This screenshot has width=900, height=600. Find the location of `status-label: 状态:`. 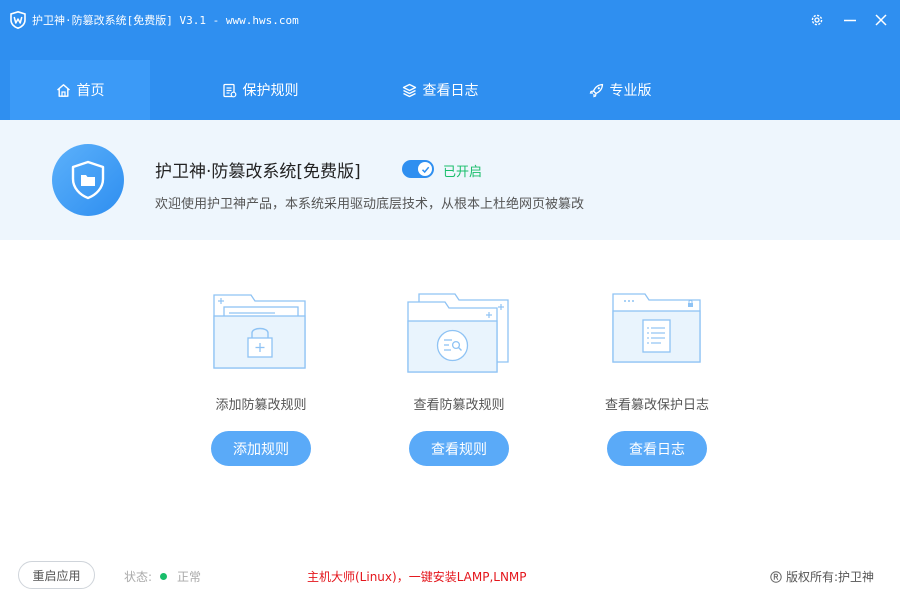

status-label: 状态: is located at coordinates (138, 577).